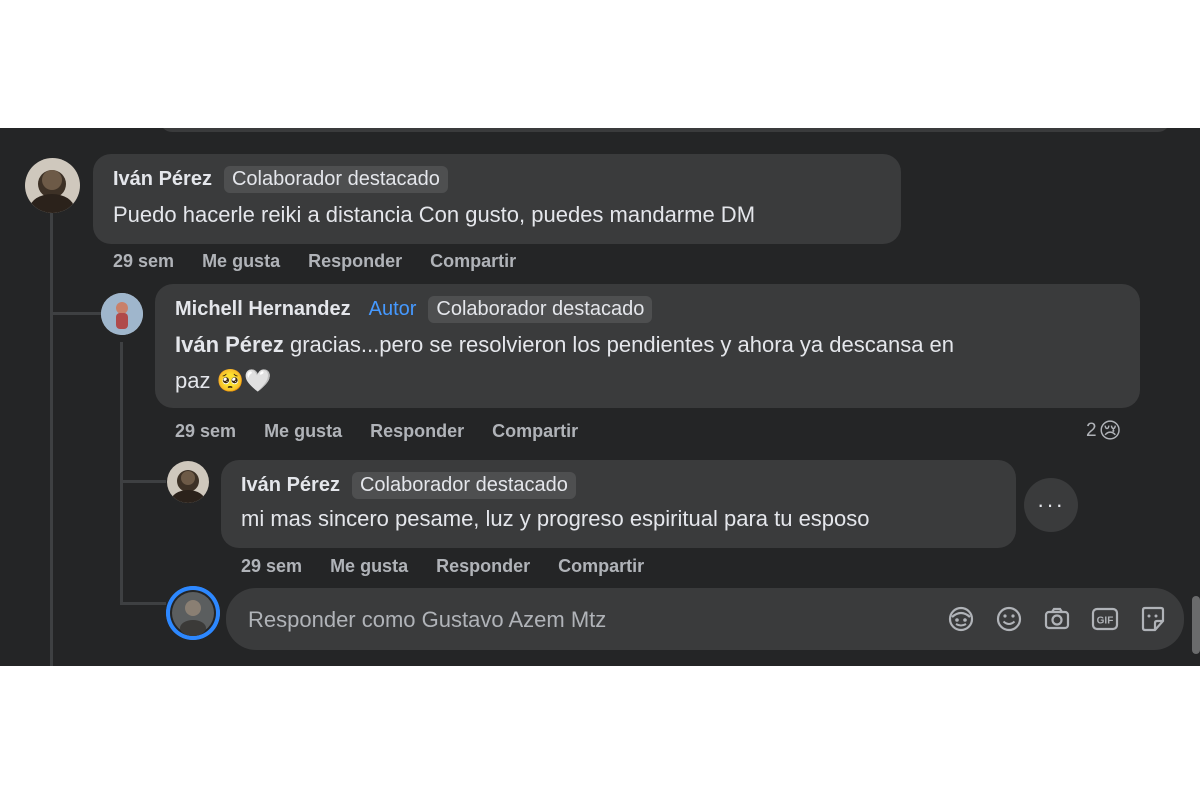 The height and width of the screenshot is (795, 1200). I want to click on reply-composer: GIF, so click(705, 620).